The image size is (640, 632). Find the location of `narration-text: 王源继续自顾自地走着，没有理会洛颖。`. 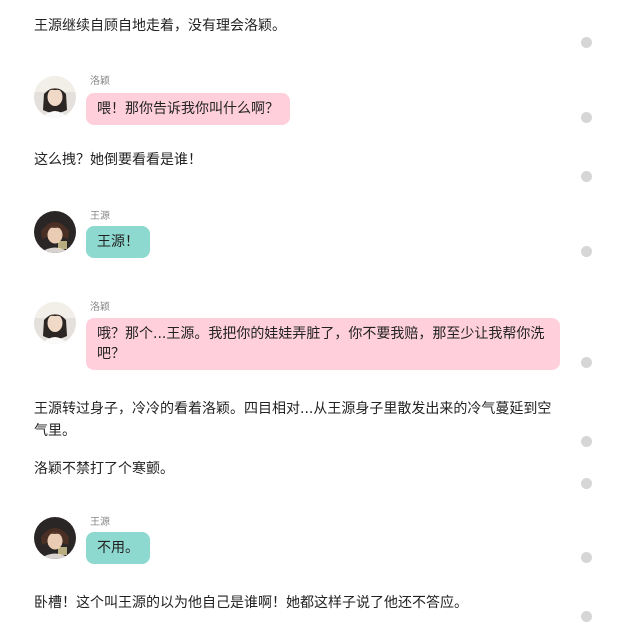

narration-text: 王源继续自顾自地走着，没有理会洛颖。 is located at coordinates (160, 26).